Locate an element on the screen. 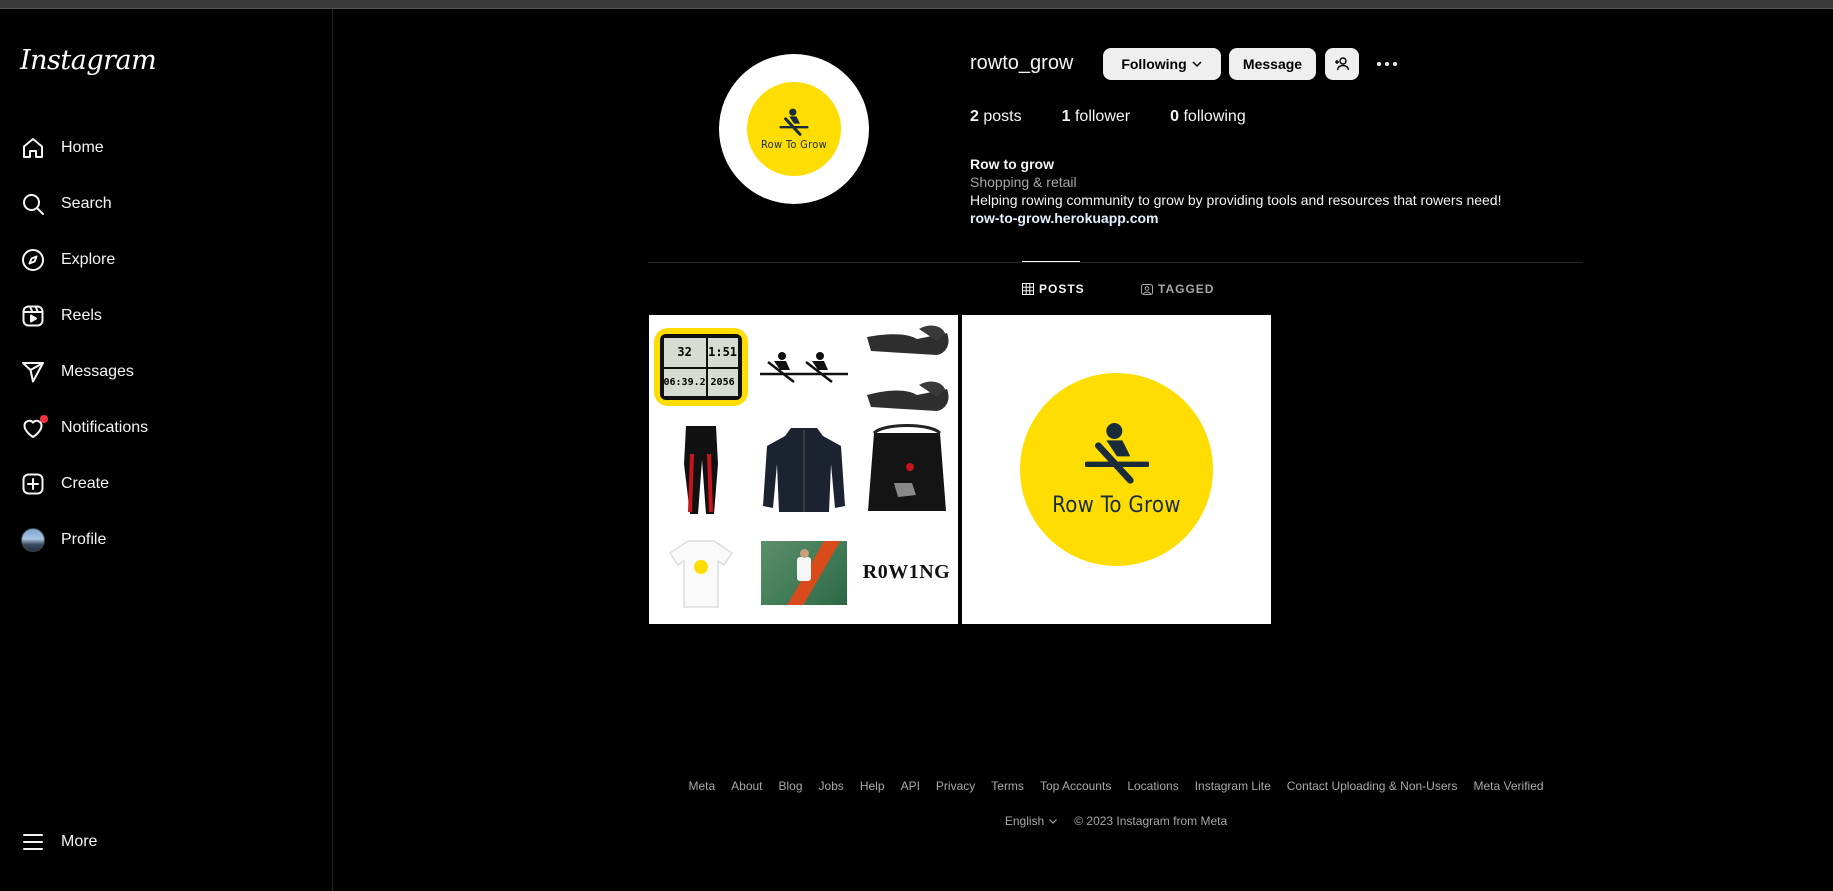  sidebar-item-label: Reels is located at coordinates (81, 315).